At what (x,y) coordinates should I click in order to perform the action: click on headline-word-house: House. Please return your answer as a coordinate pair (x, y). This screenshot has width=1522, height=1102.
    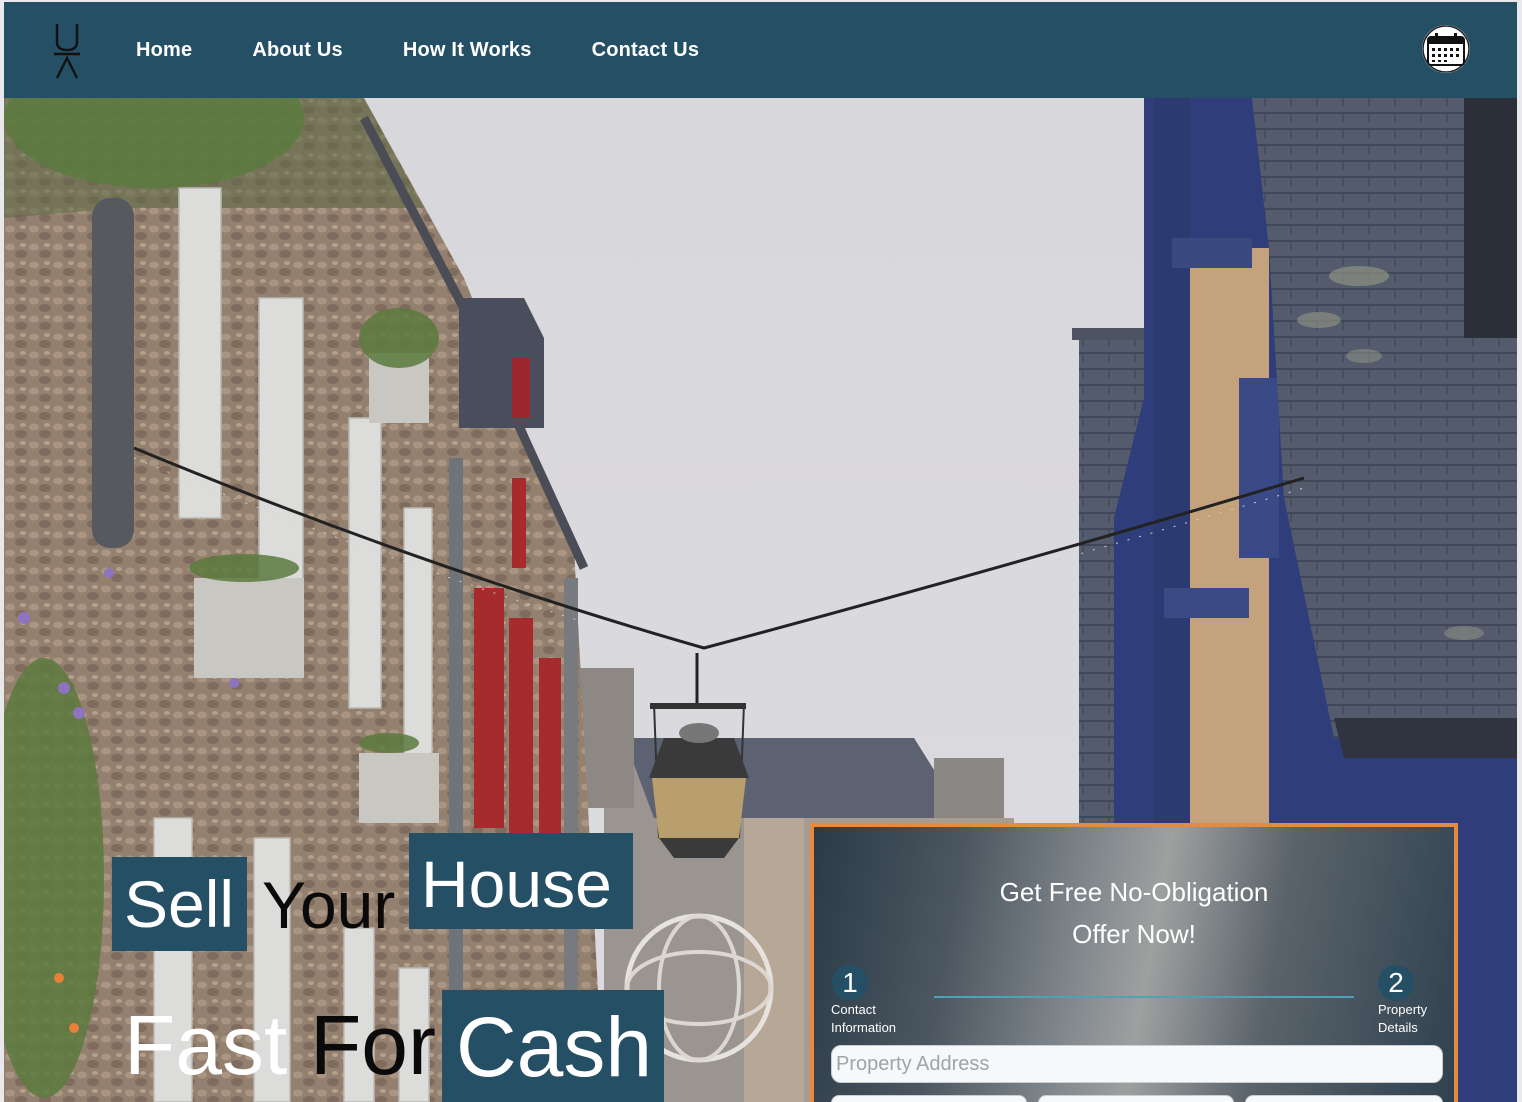
    Looking at the image, I should click on (521, 881).